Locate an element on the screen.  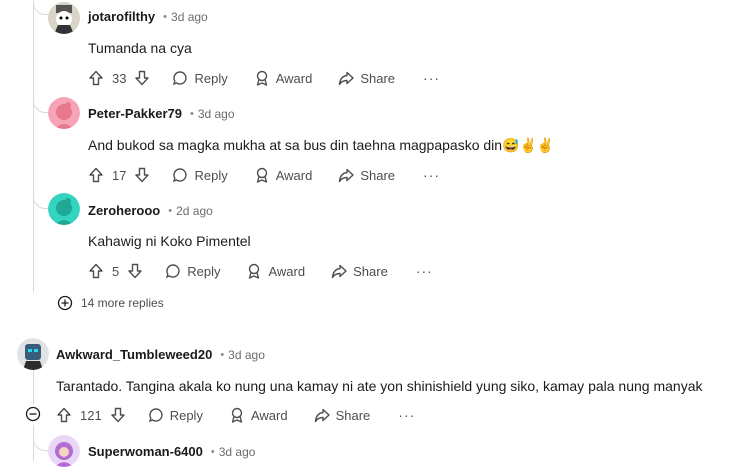
vote-count: 17 is located at coordinates (119, 175).